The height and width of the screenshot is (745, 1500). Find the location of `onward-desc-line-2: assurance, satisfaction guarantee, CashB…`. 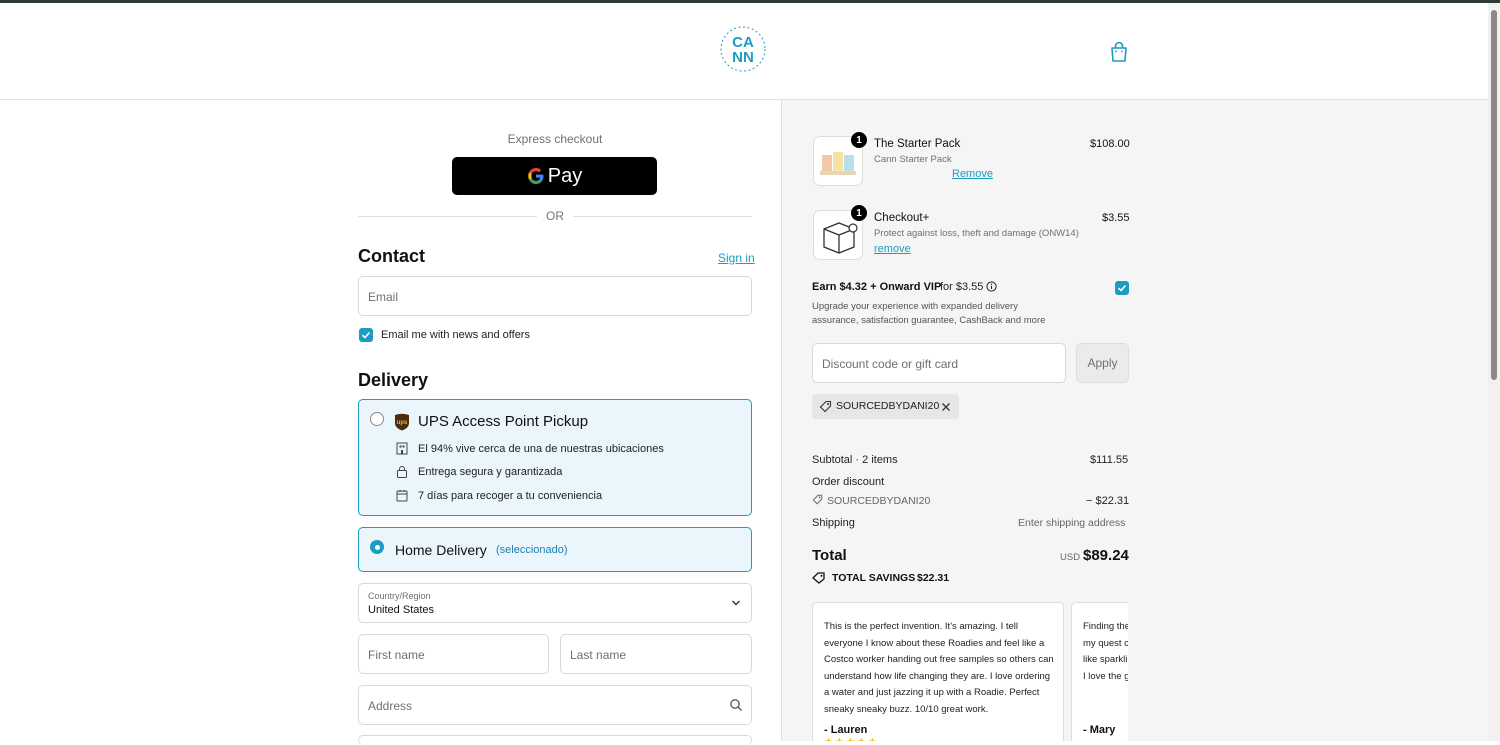

onward-desc-line-2: assurance, satisfaction guarantee, CashB… is located at coordinates (929, 320).